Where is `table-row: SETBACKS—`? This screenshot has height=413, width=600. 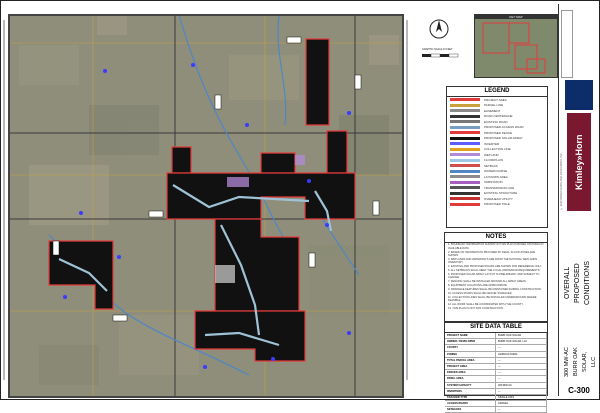 table-row: SETBACKS— is located at coordinates (496, 410).